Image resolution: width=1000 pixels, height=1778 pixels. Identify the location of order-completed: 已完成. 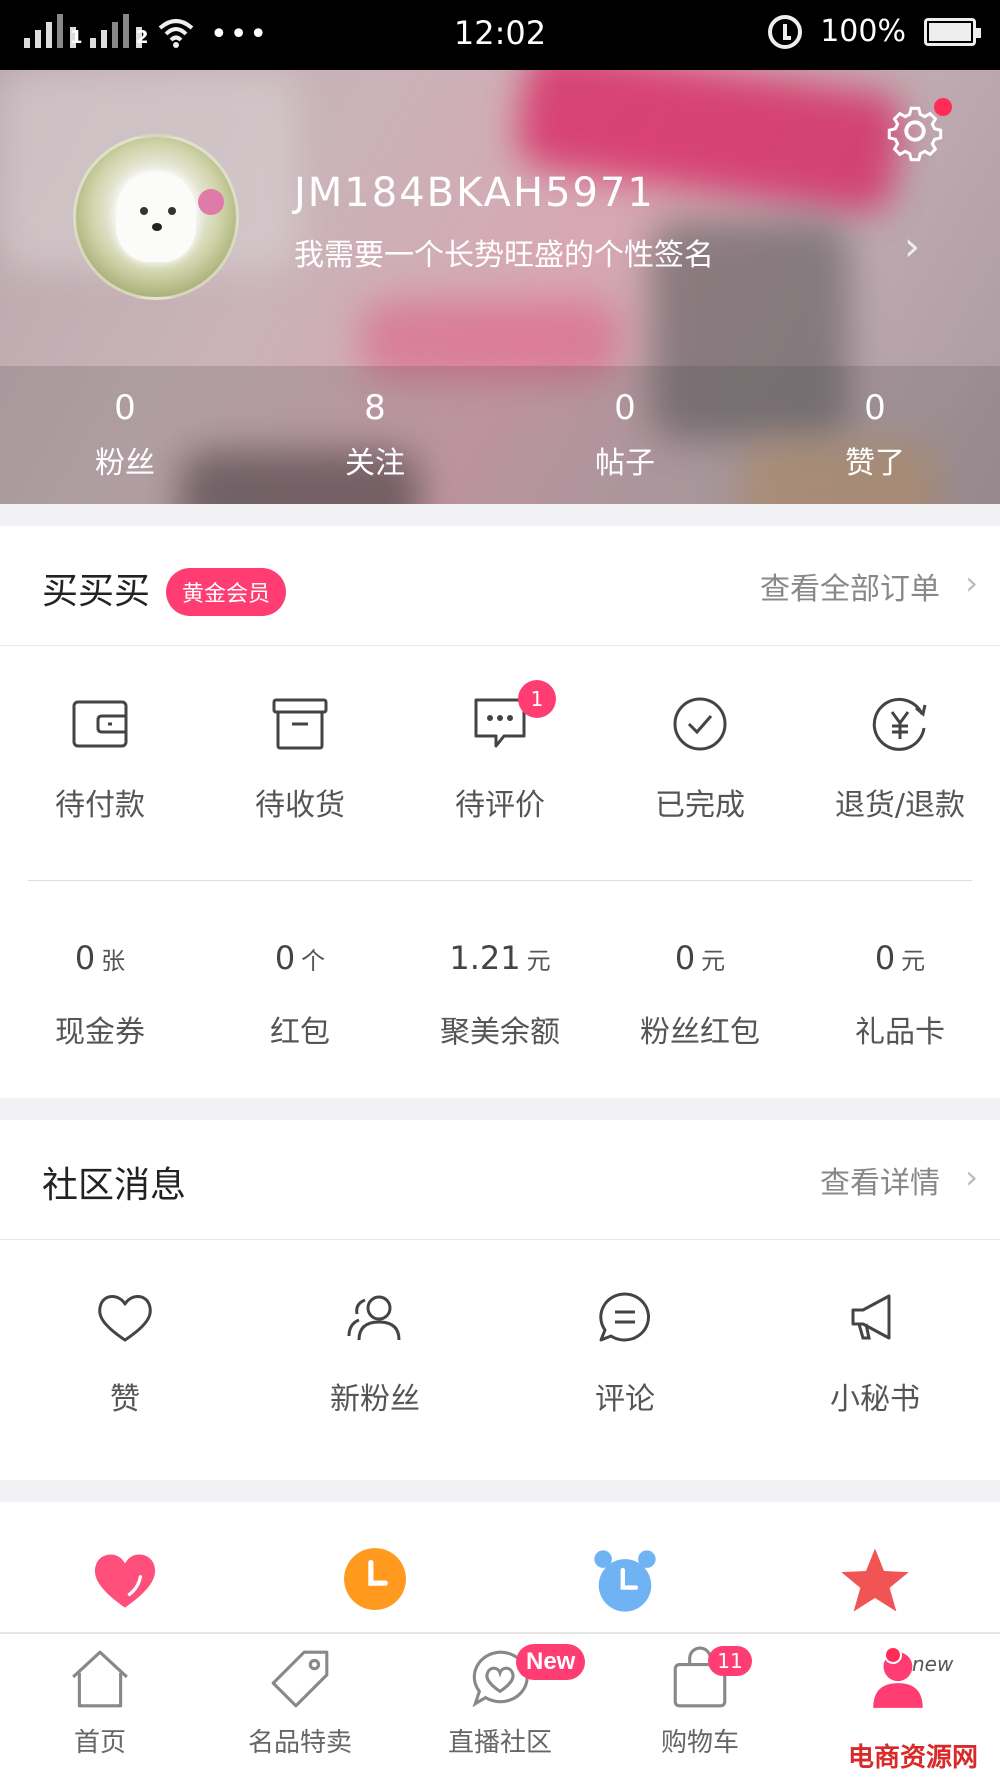
(700, 787).